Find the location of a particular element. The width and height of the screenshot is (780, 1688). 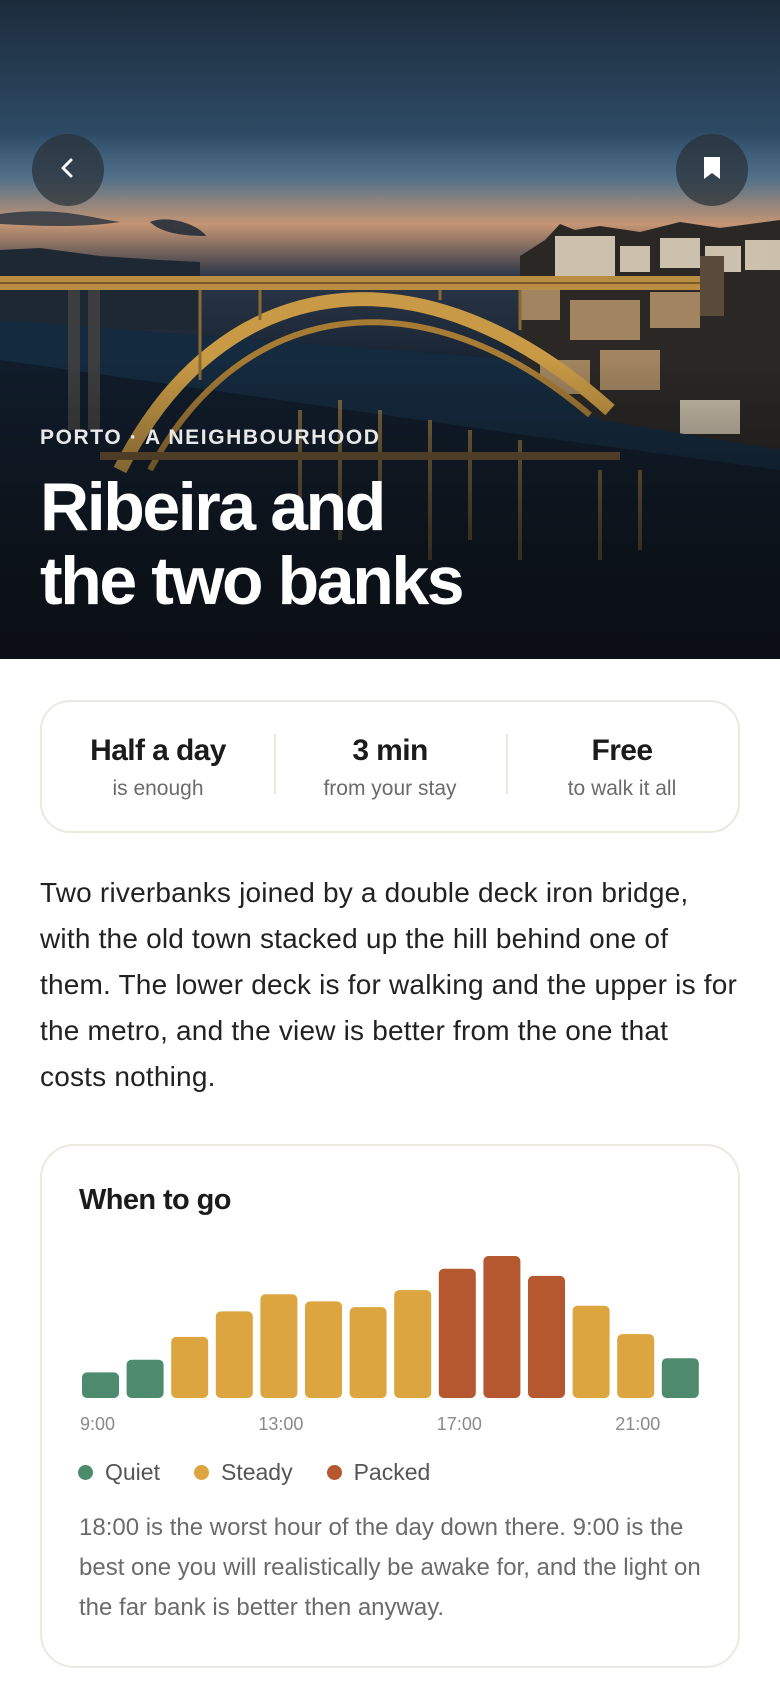

fact-main: 3 min is located at coordinates (390, 750).